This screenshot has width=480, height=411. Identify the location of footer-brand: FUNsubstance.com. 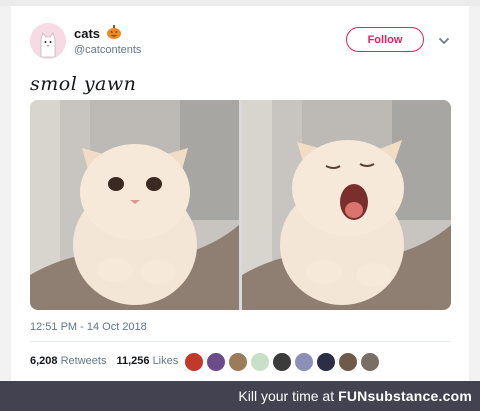
(405, 396).